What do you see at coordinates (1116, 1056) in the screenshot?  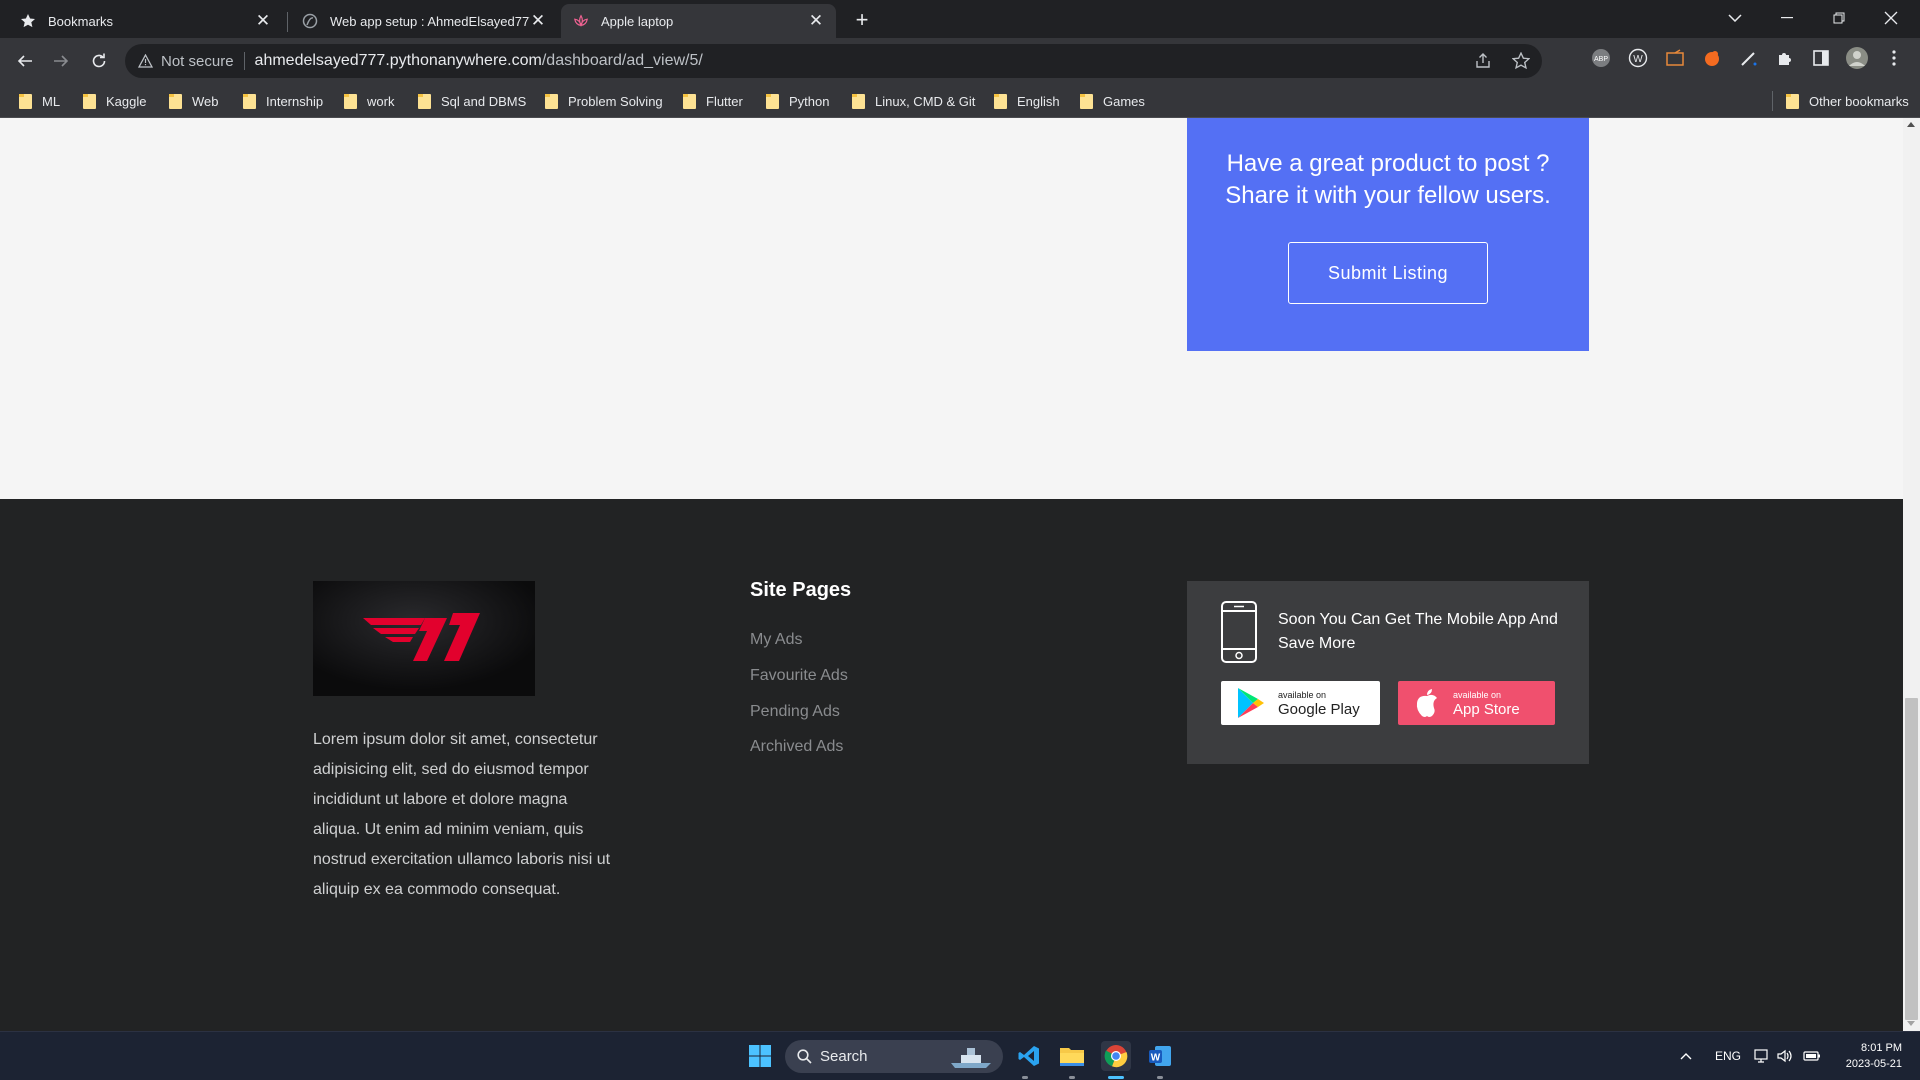 I see `chrome-taskbar-icon` at bounding box center [1116, 1056].